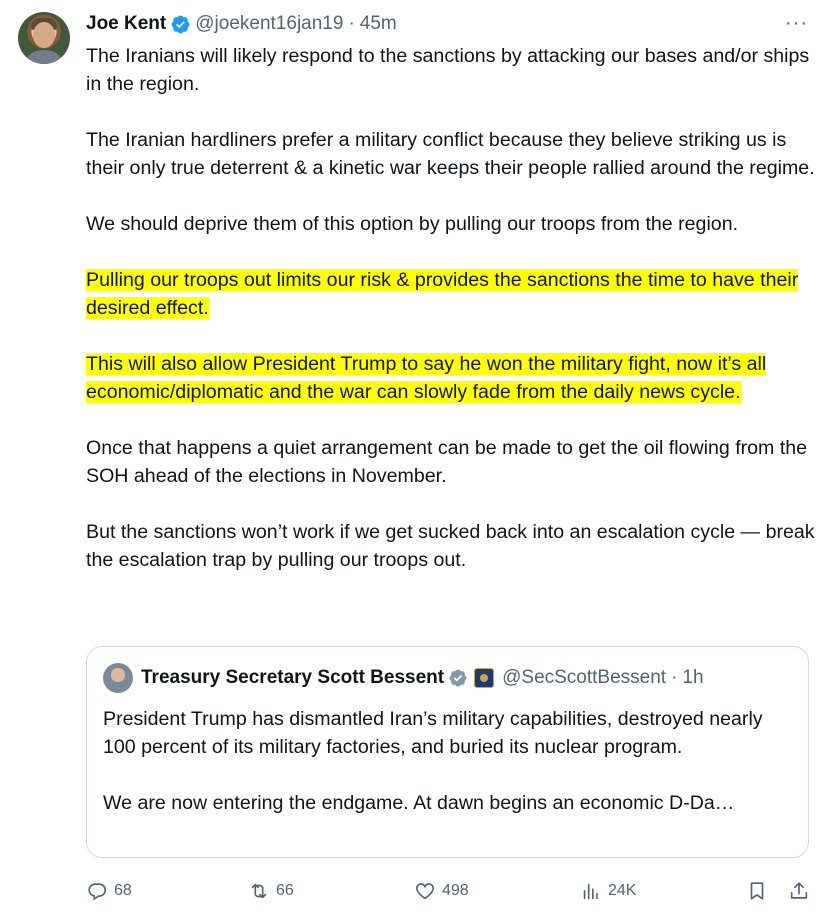 This screenshot has height=913, width=822. I want to click on share-button, so click(802, 891).